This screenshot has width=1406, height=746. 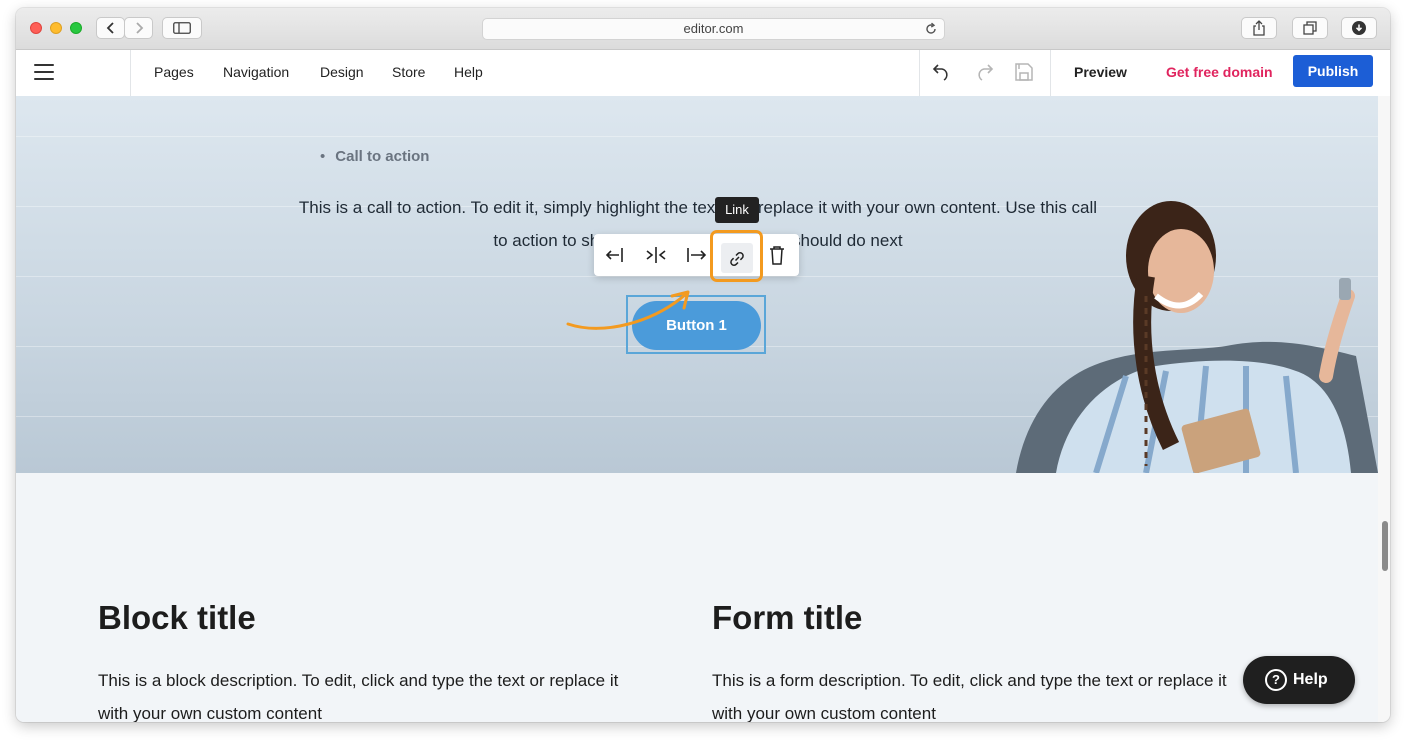 I want to click on background-line, so click(x=697, y=136).